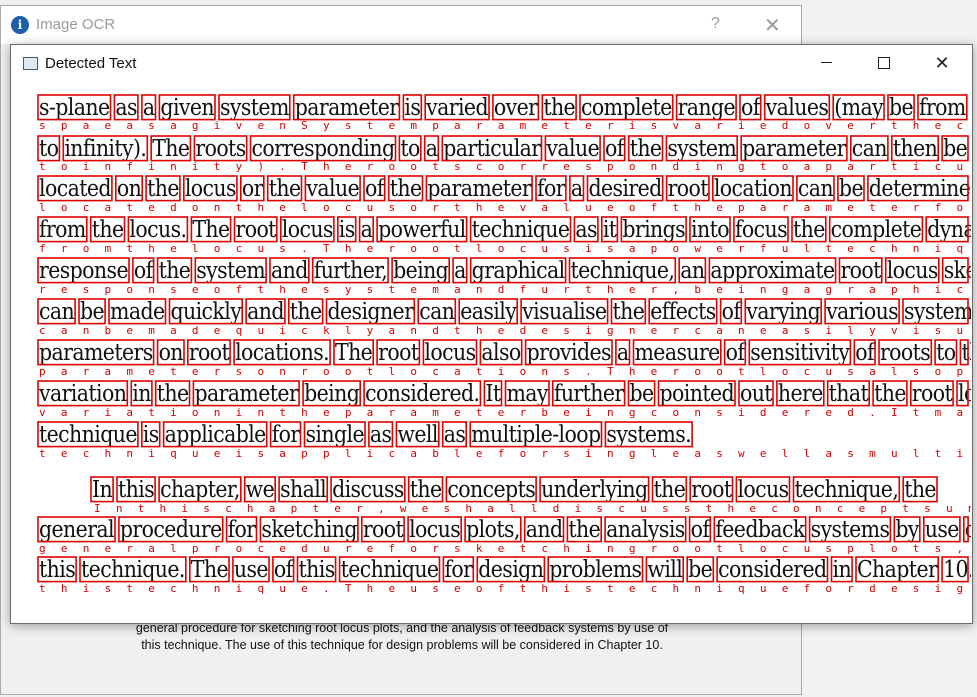 This screenshot has height=697, width=977. What do you see at coordinates (772, 25) in the screenshot?
I see `dialog-close-button: ✕` at bounding box center [772, 25].